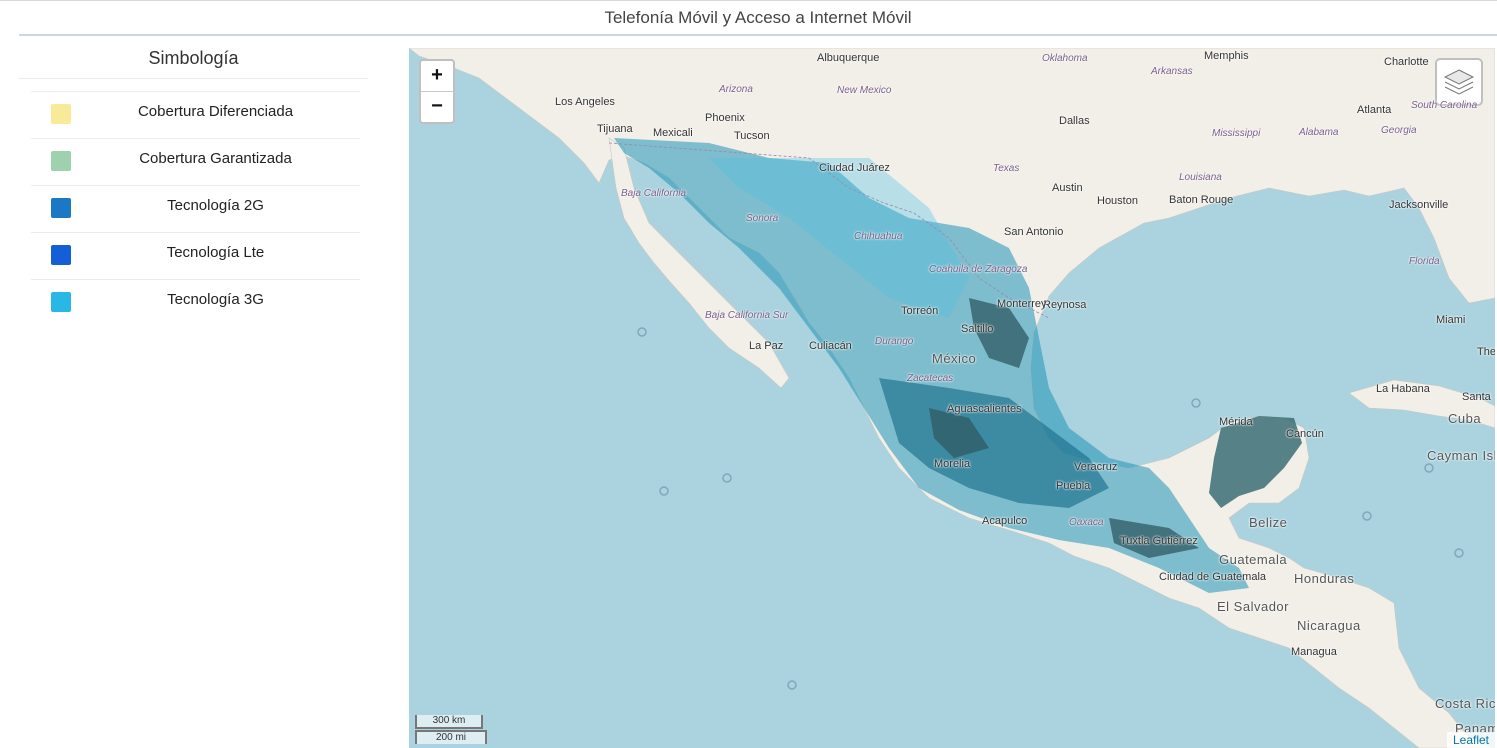 The width and height of the screenshot is (1497, 748). What do you see at coordinates (954, 358) in the screenshot?
I see `map-label: México` at bounding box center [954, 358].